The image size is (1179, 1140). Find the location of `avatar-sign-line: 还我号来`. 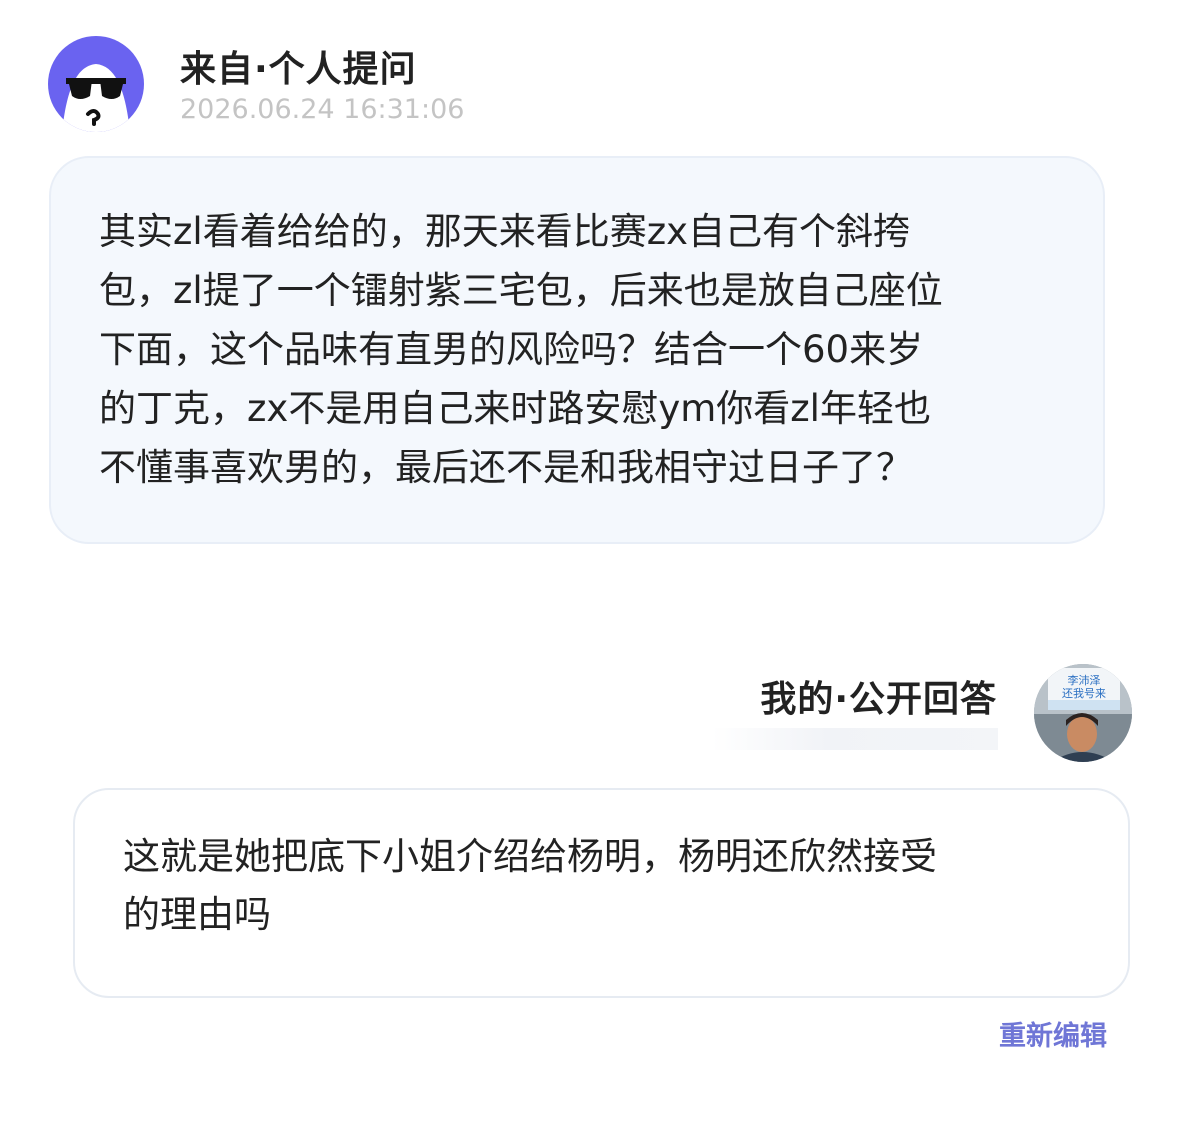

avatar-sign-line: 还我号来 is located at coordinates (1084, 693).